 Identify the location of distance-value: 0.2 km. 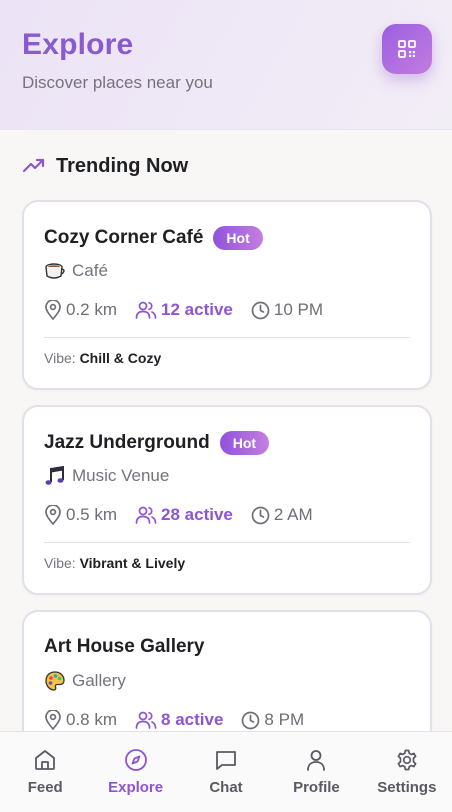
(92, 309).